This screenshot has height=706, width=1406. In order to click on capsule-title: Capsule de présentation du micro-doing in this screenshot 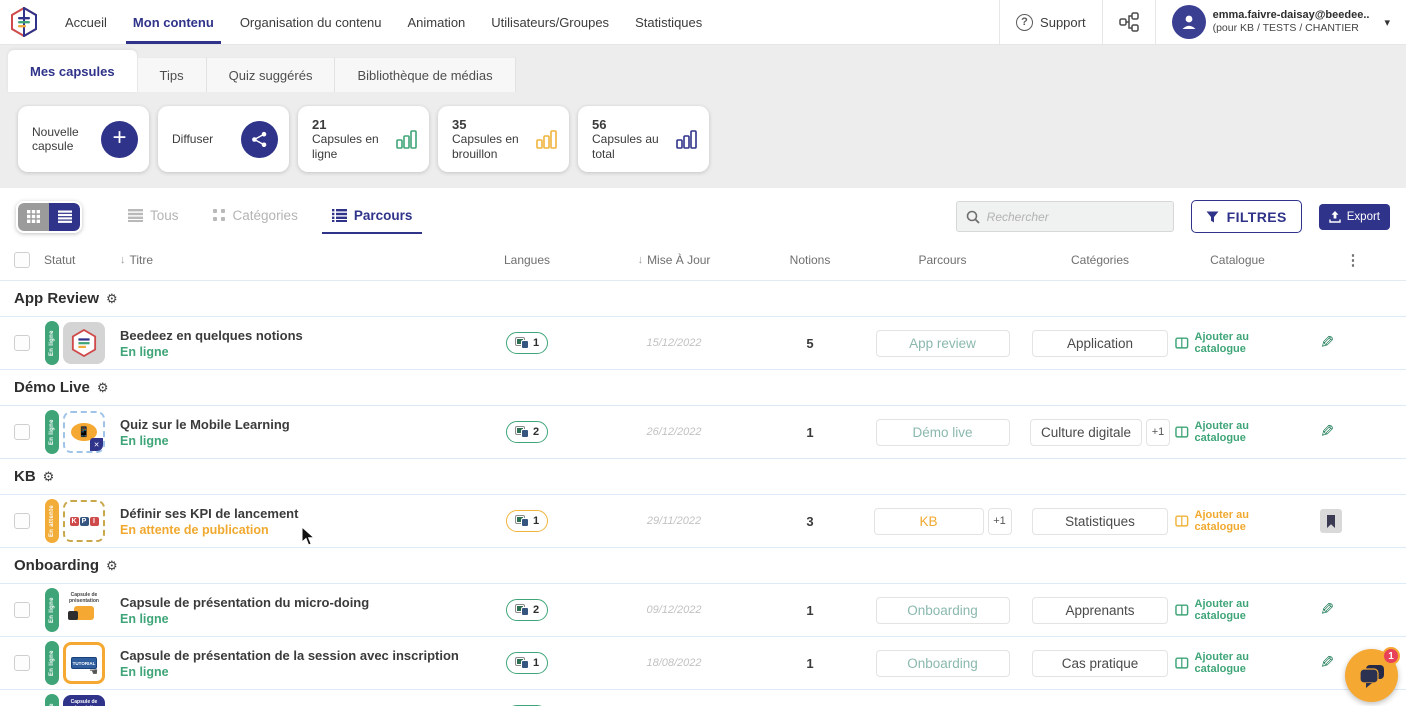, I will do `click(244, 602)`.